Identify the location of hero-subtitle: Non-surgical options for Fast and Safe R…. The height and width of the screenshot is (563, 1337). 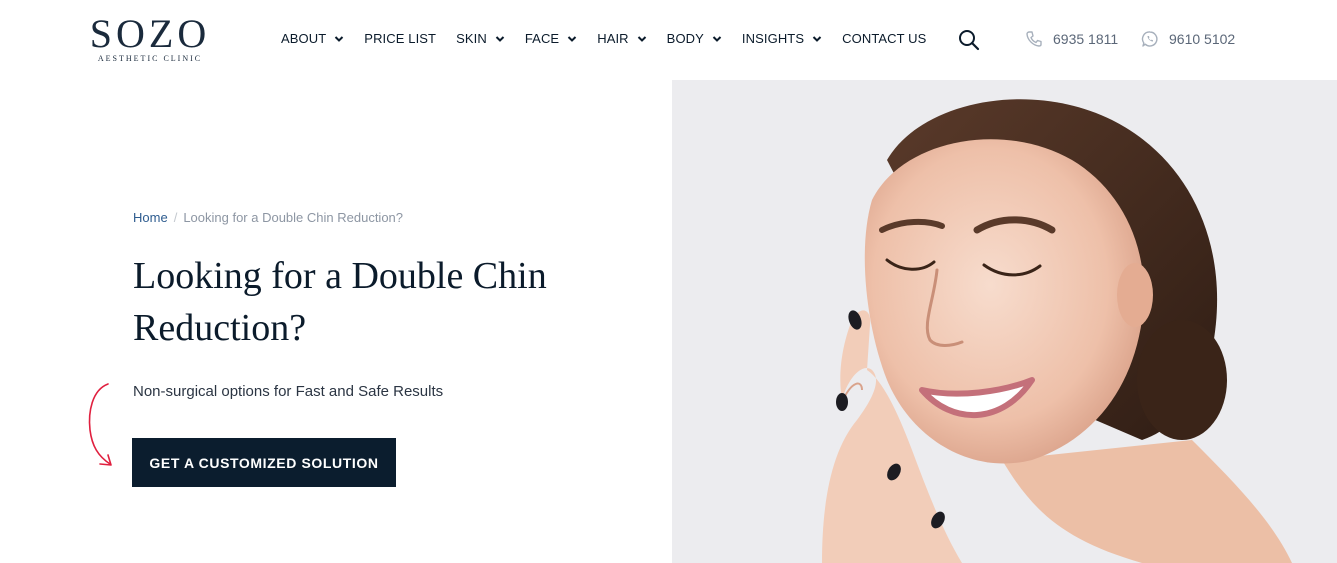
(288, 391).